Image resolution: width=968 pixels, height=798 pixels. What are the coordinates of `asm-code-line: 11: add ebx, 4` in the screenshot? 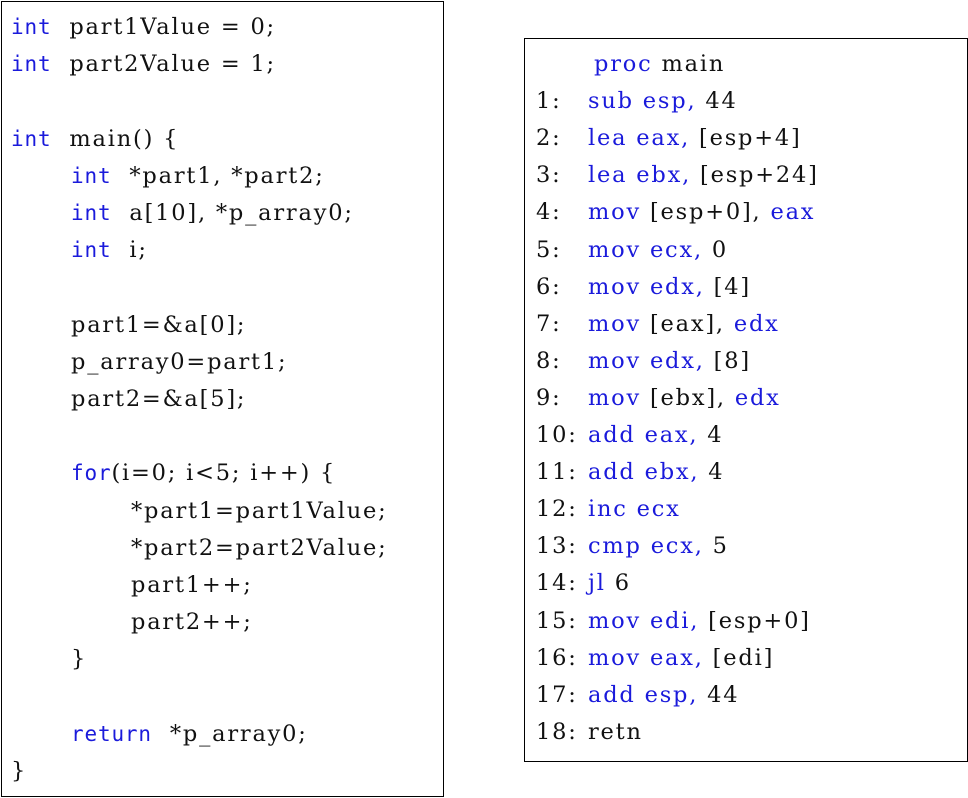 It's located at (630, 472).